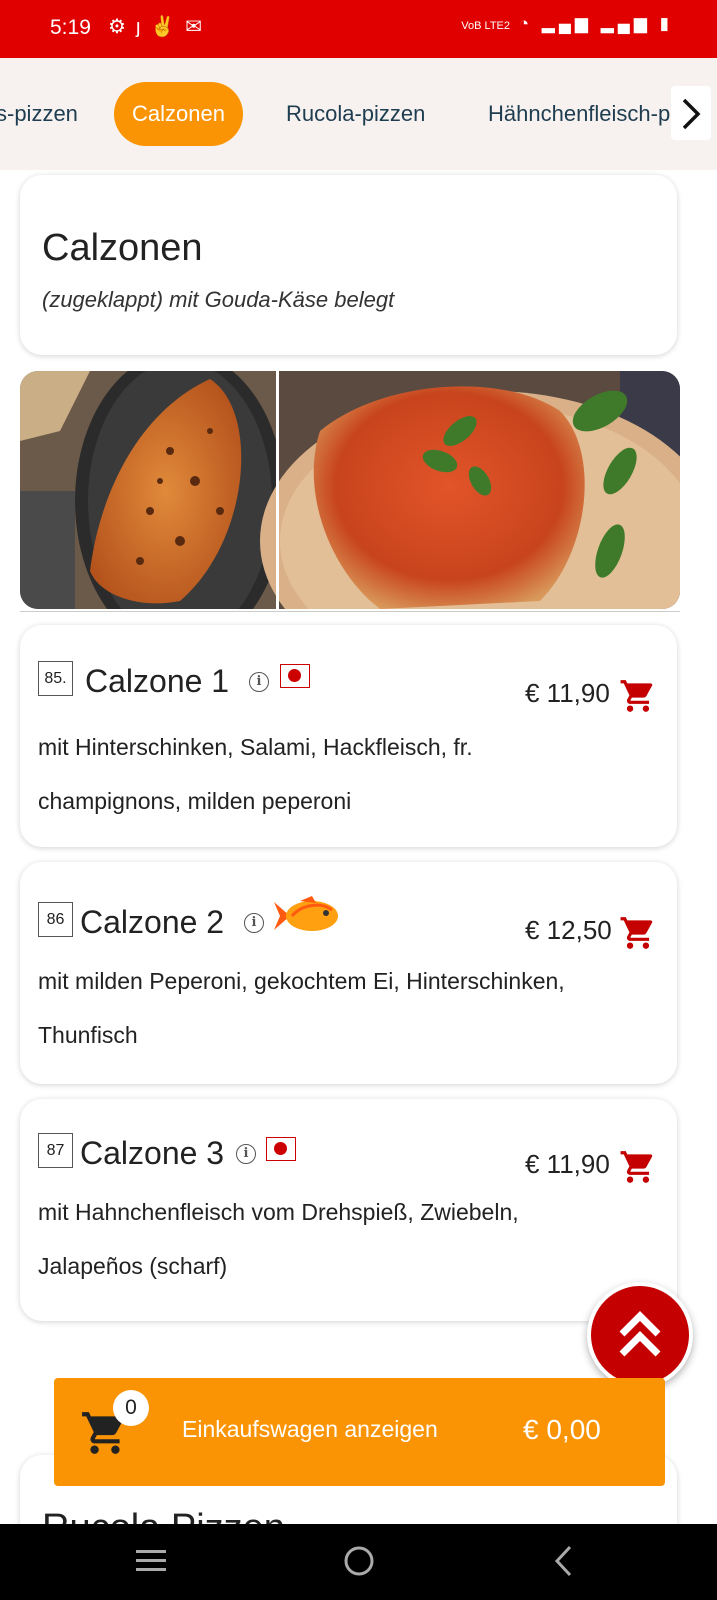  I want to click on view-cart-label: Einkaufswagen anzeigen, so click(310, 1429).